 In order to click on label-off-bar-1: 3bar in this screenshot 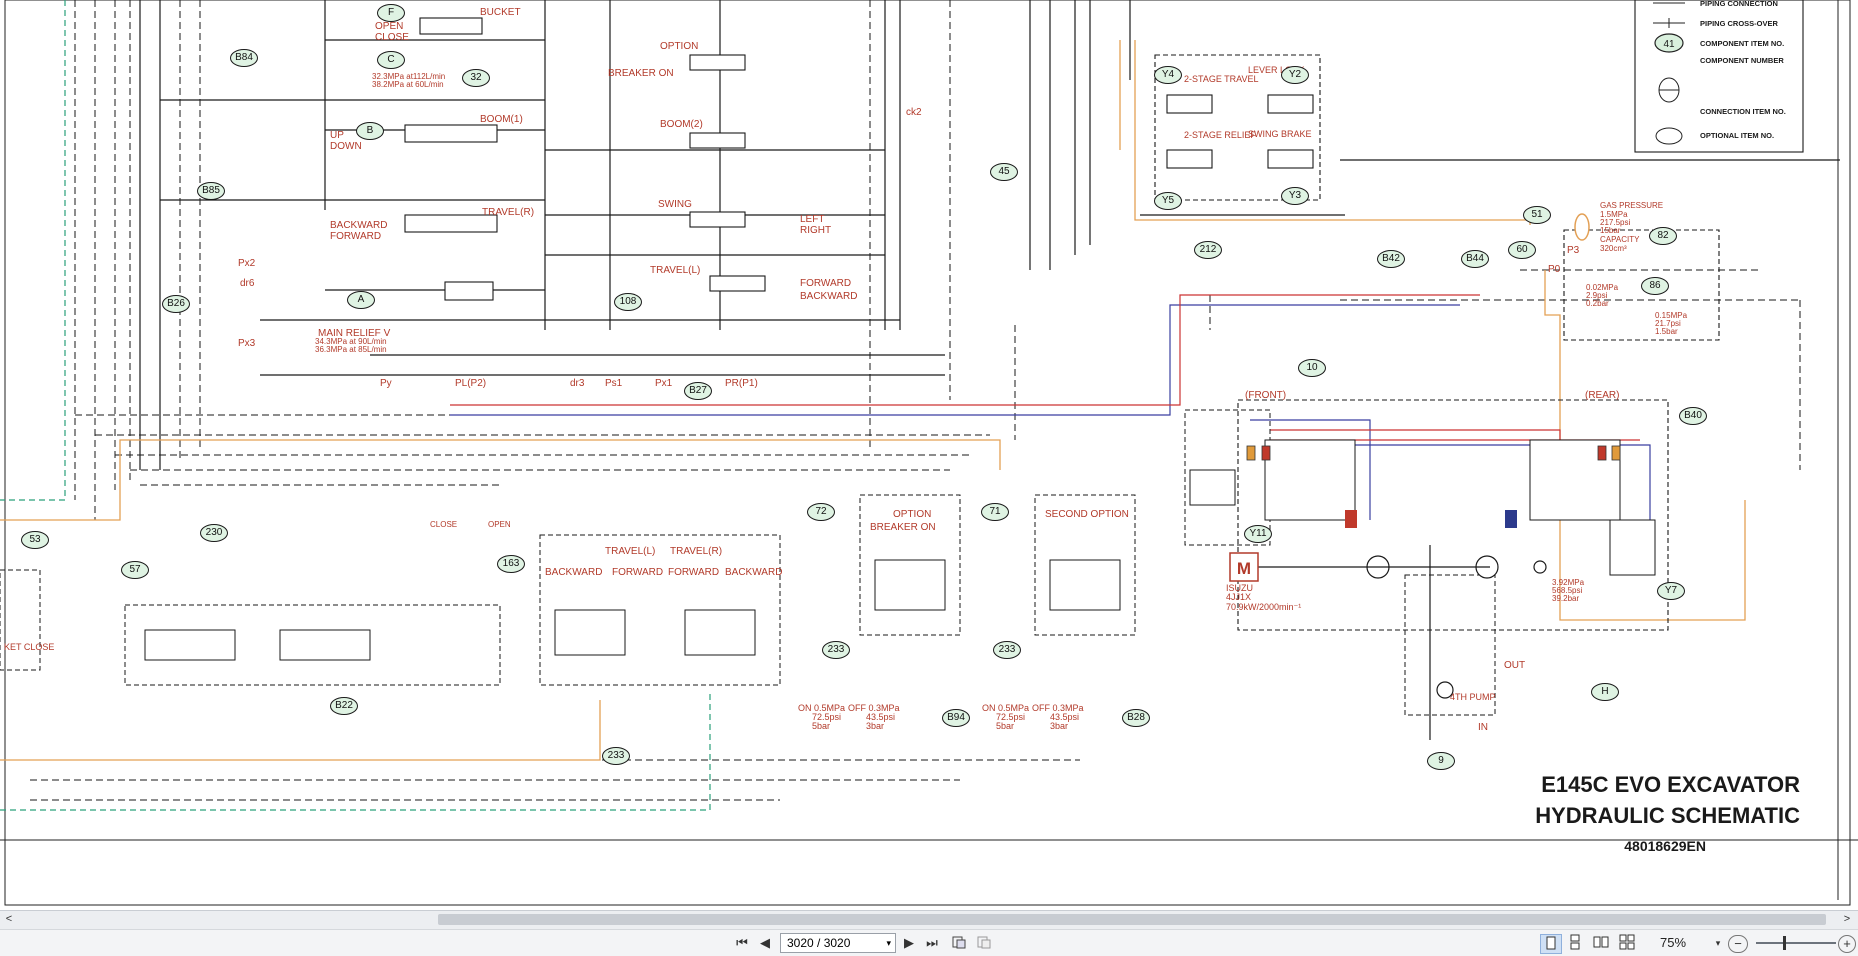, I will do `click(875, 726)`.